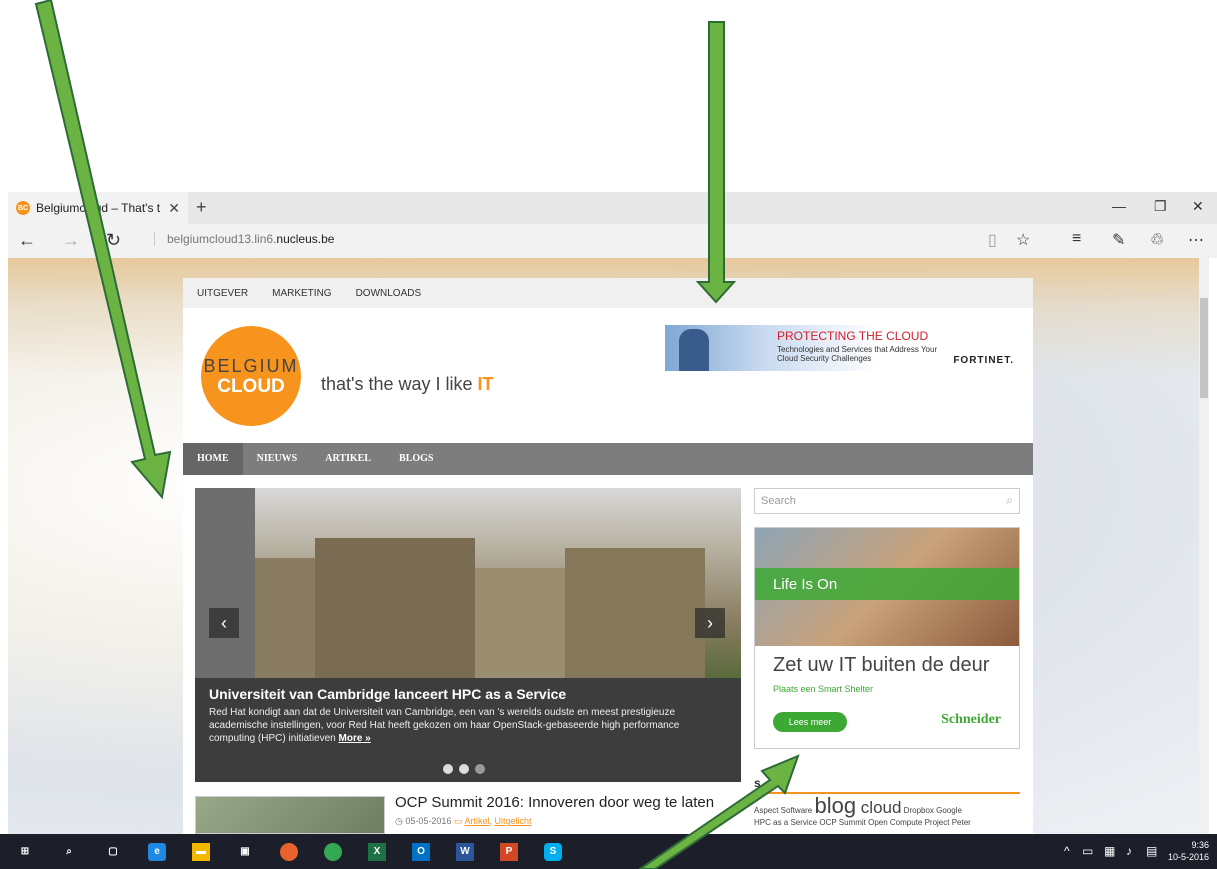 The width and height of the screenshot is (1217, 869). Describe the element at coordinates (71, 240) in the screenshot. I see `forward-arrow-icon: →` at that location.